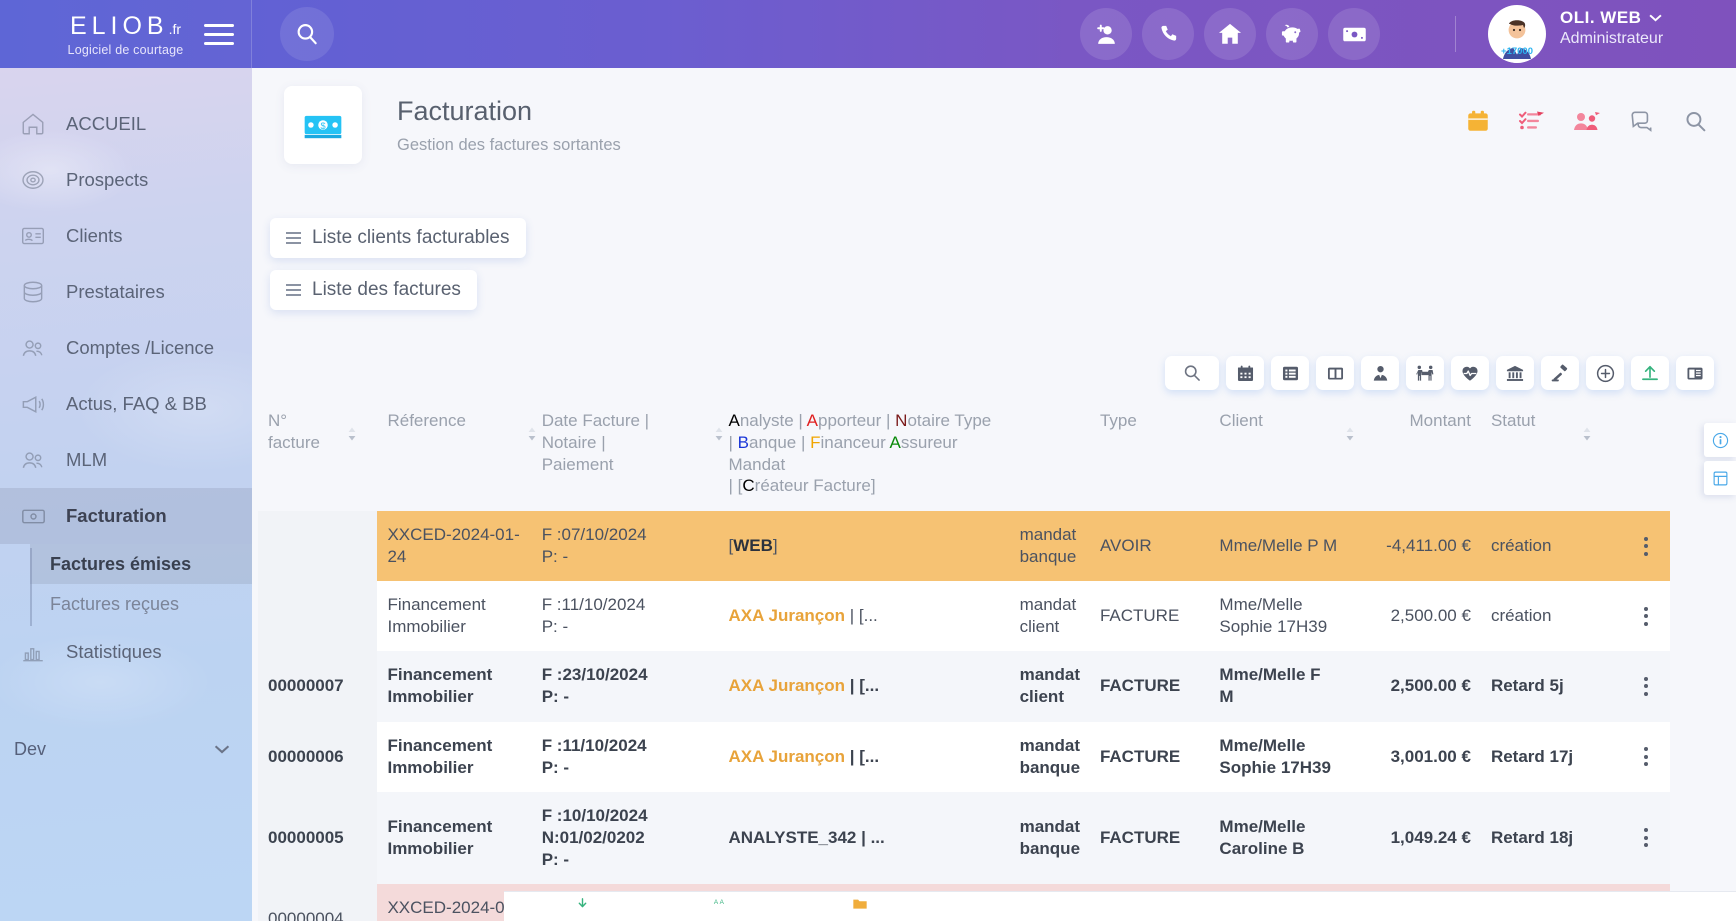 The image size is (1736, 921). Describe the element at coordinates (1414, 457) in the screenshot. I see `col-header-montant: Montant` at that location.